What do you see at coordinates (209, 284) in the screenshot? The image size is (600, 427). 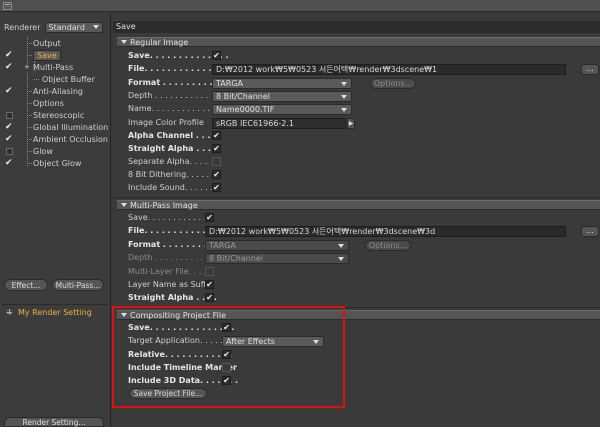 I see `layer-name-suffix-checkbox: ✔` at bounding box center [209, 284].